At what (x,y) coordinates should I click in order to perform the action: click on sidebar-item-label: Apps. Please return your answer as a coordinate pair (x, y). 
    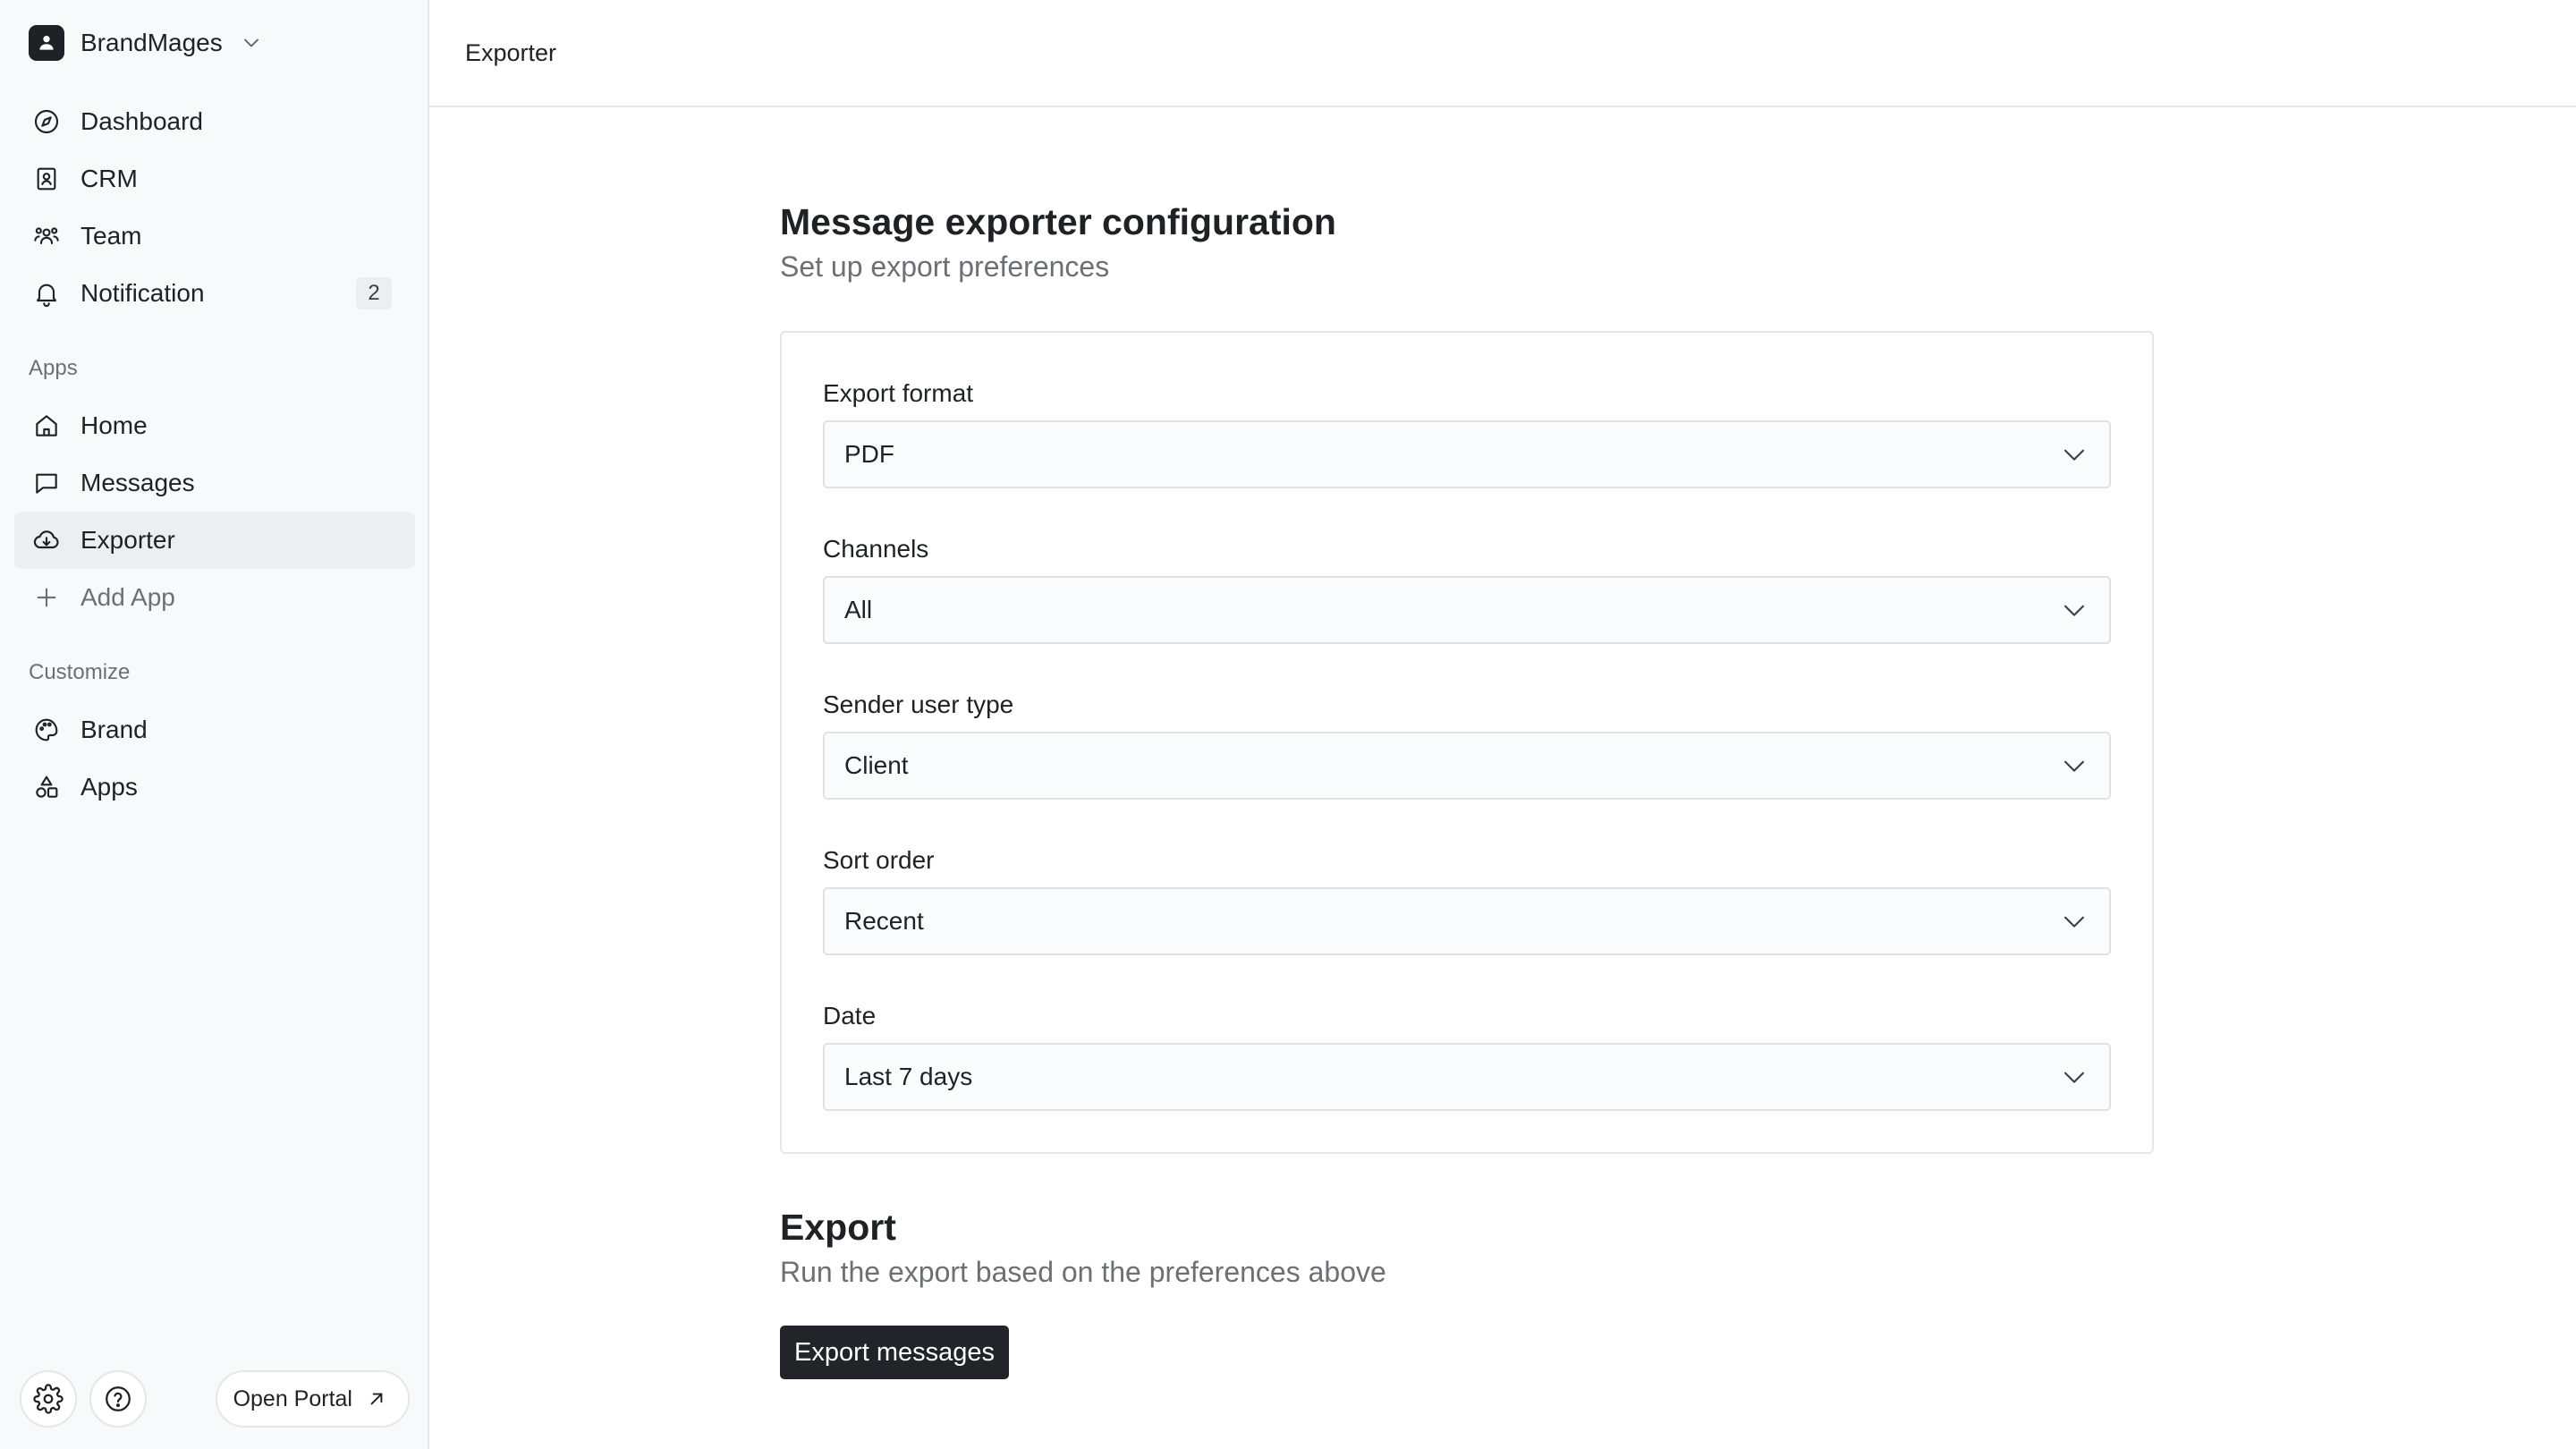
    Looking at the image, I should click on (109, 787).